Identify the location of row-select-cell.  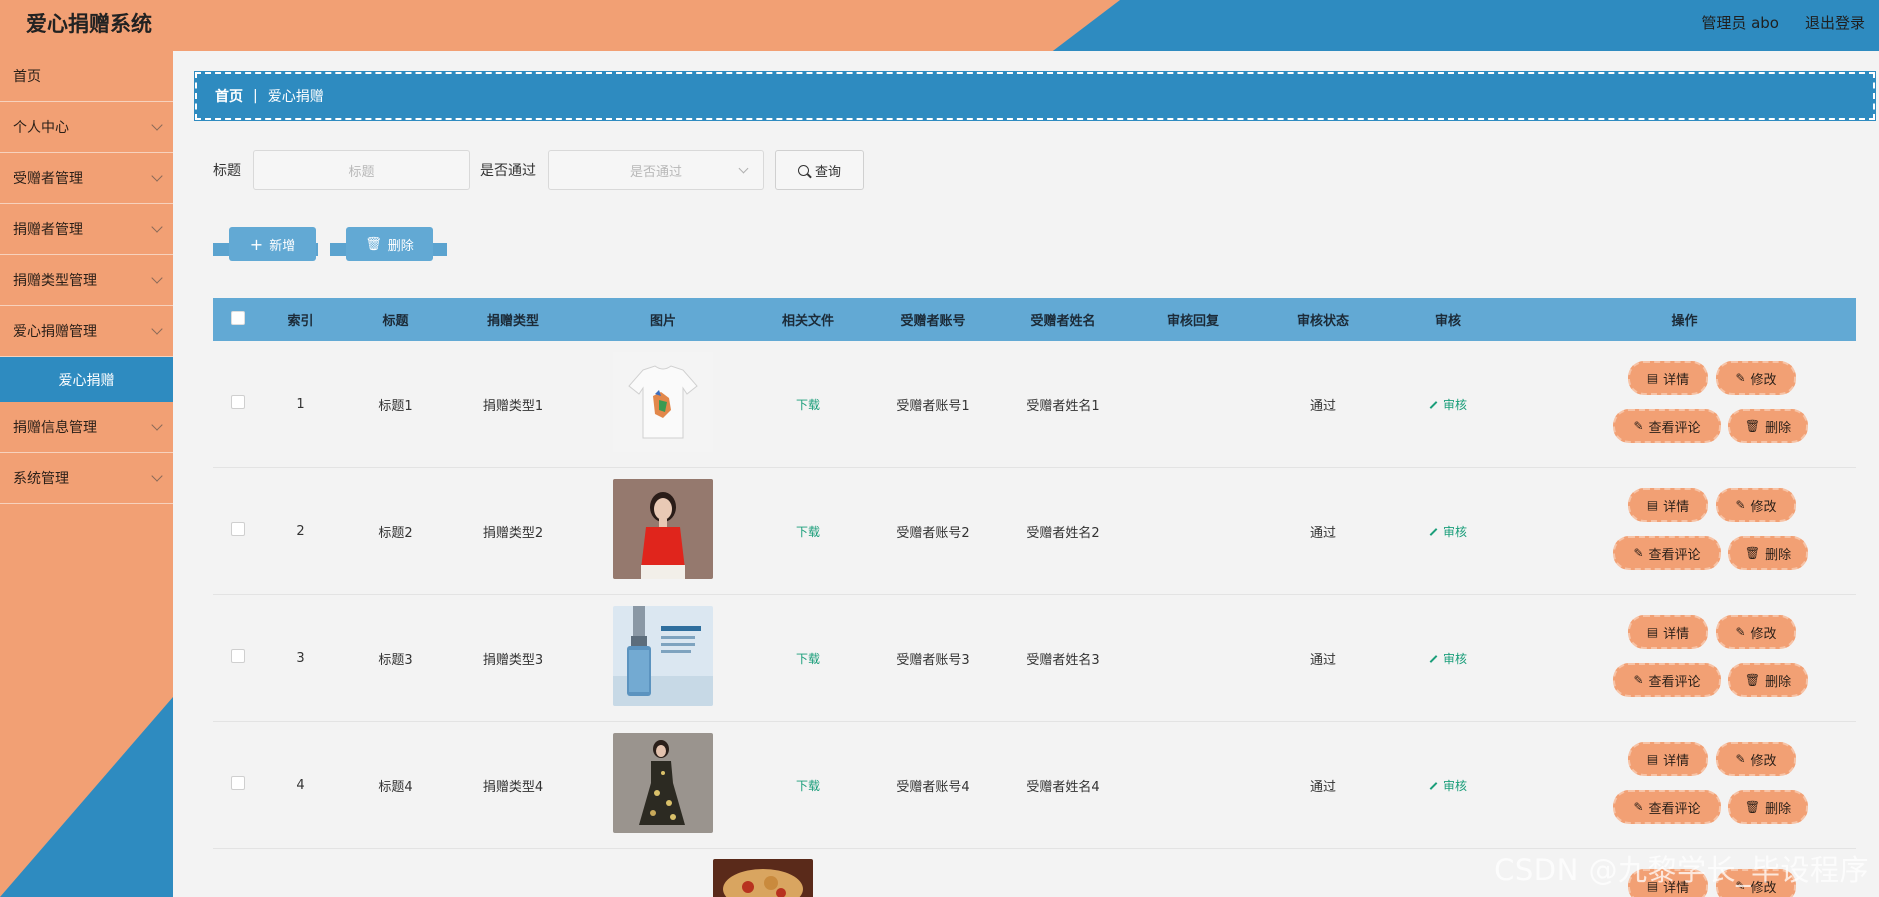
(238, 658).